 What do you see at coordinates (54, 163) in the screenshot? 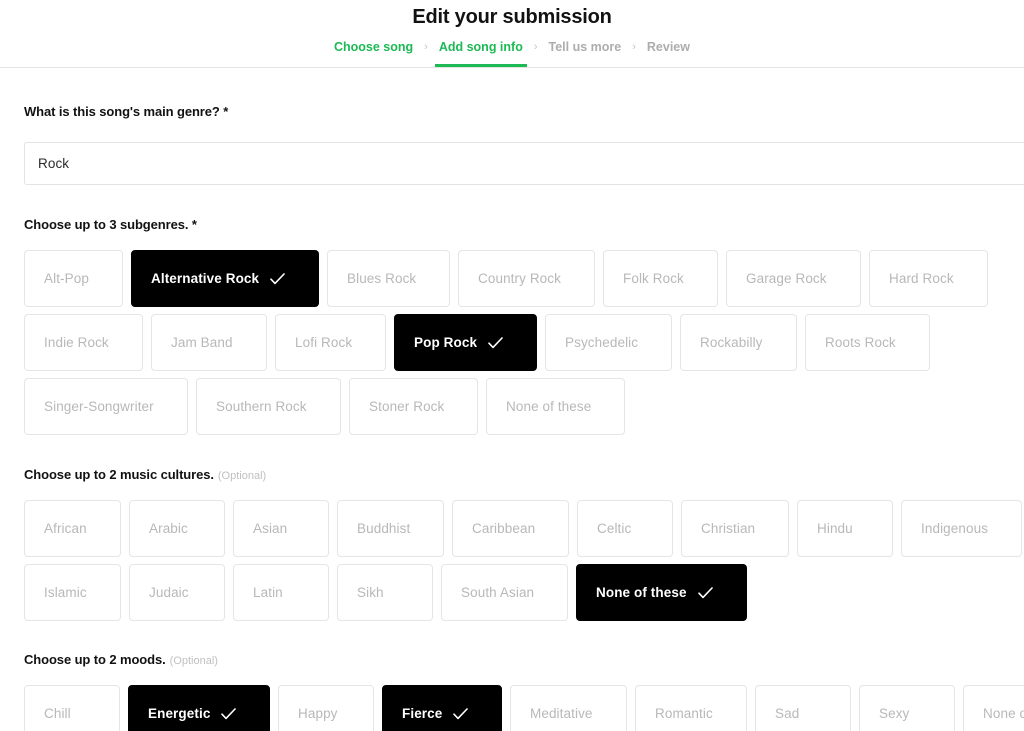
I see `main-genre-value: Rock` at bounding box center [54, 163].